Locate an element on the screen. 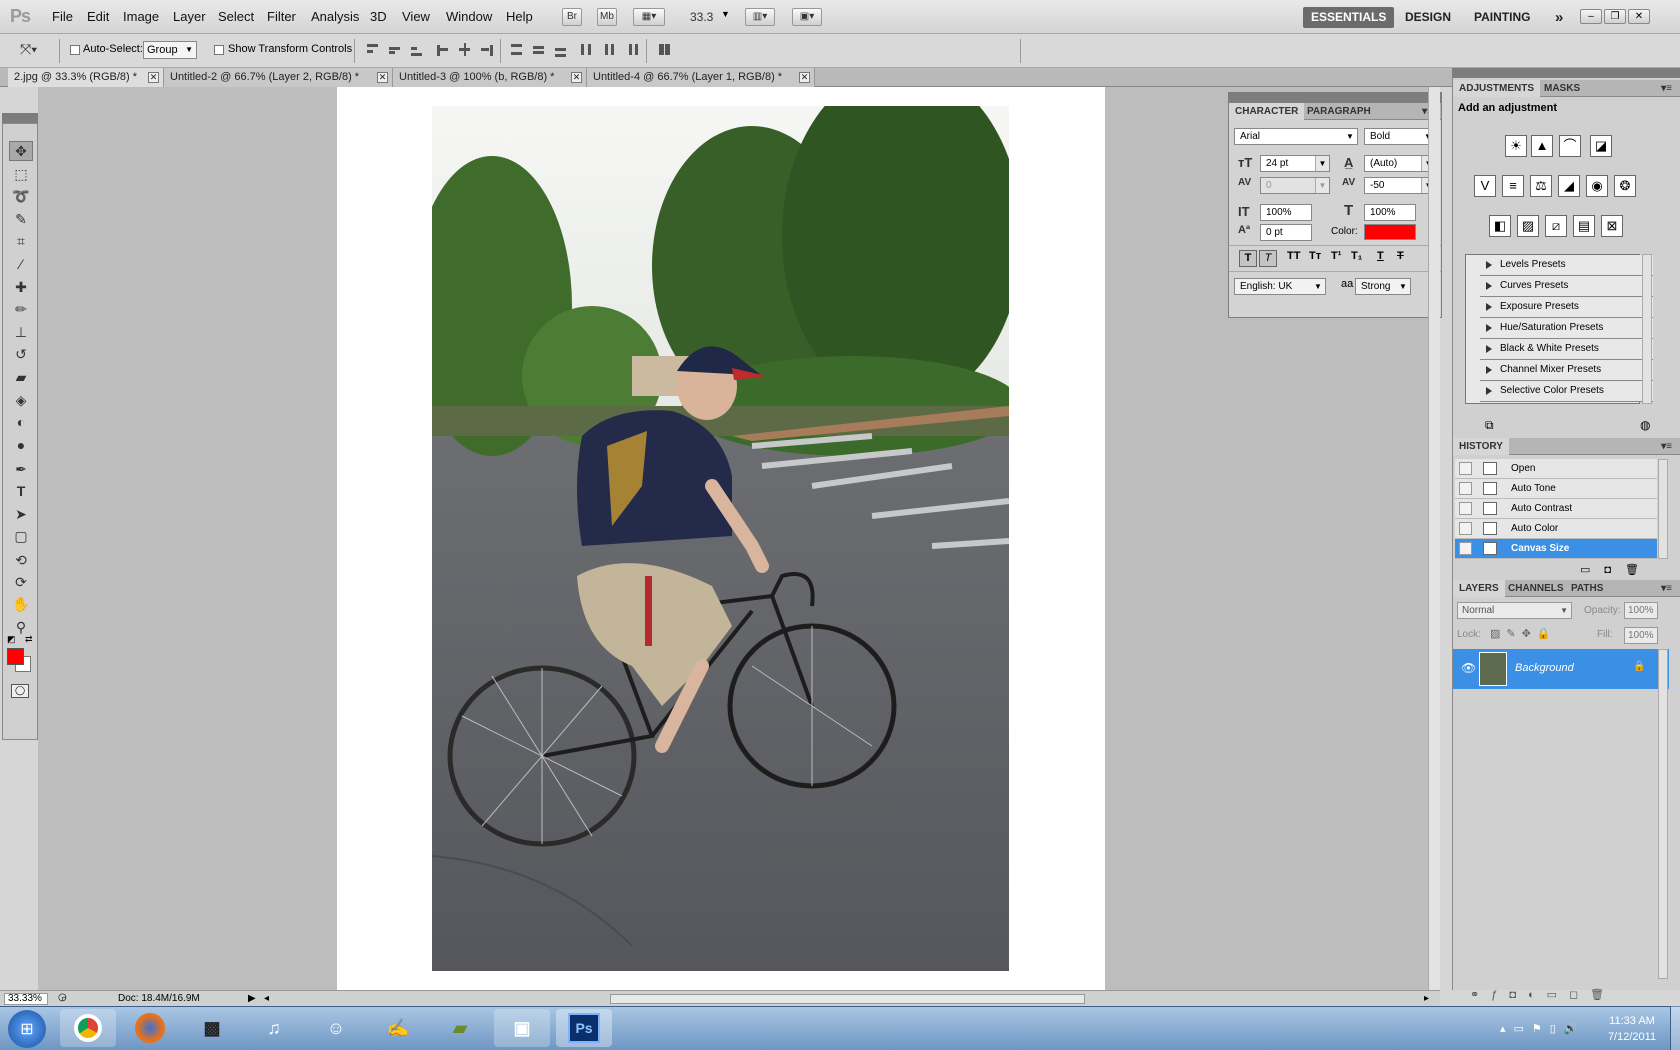 Image resolution: width=1680 pixels, height=1050 pixels. 3d-rotate-tool-icon: ⟲ is located at coordinates (21, 560).